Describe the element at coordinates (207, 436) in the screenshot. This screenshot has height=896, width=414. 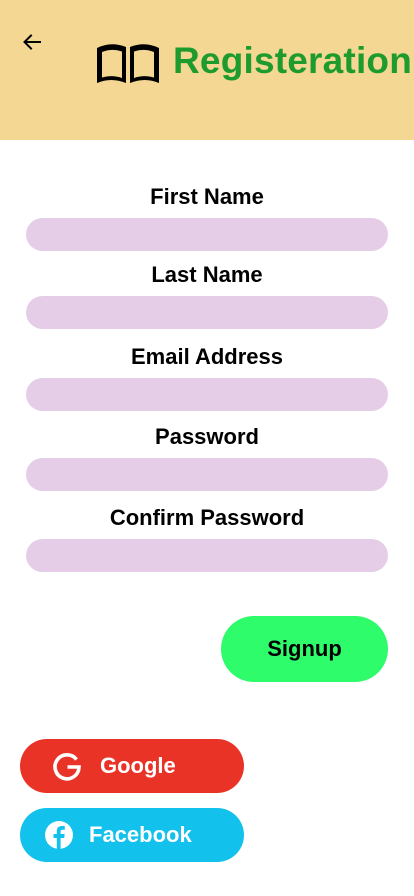
I see `password-label: Password` at that location.